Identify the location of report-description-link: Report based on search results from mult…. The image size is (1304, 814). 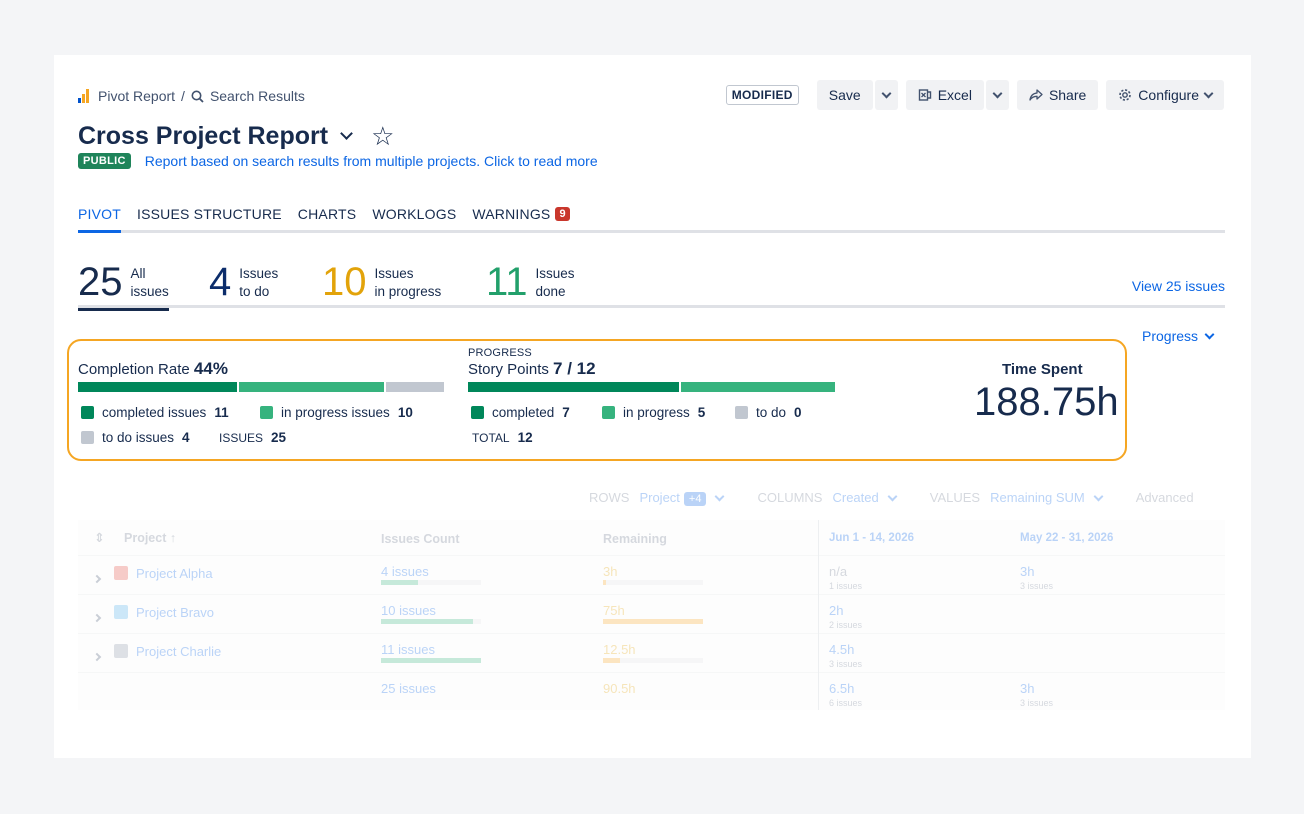
(371, 161).